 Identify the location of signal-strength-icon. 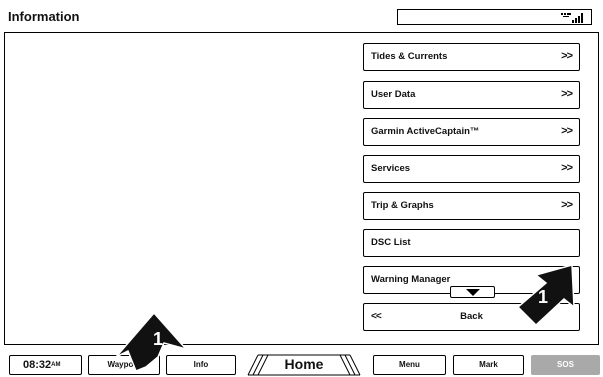
(572, 18).